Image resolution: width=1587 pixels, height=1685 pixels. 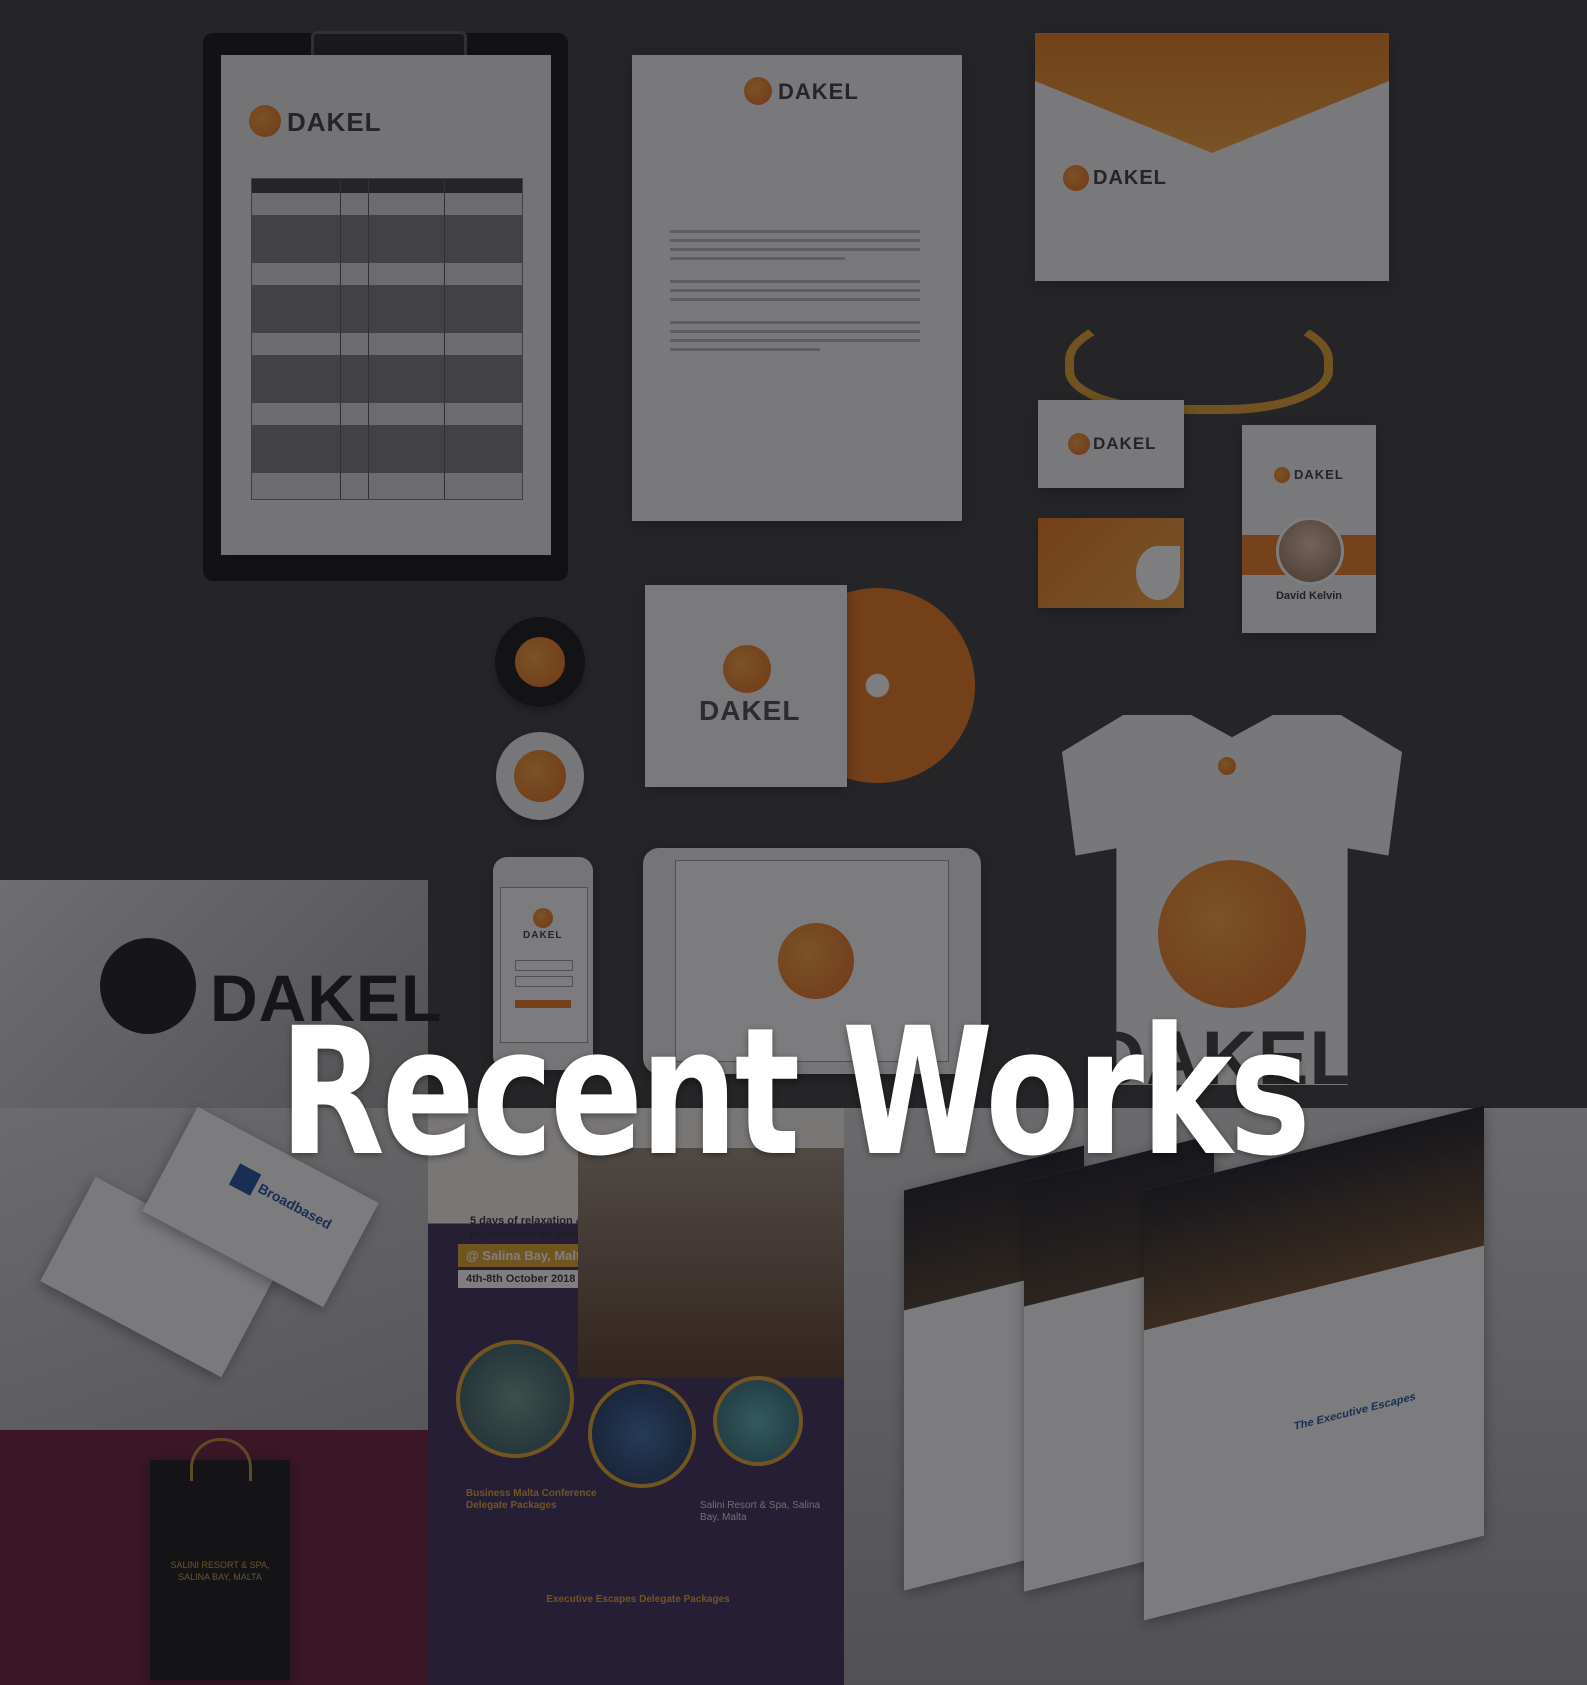 What do you see at coordinates (1199, 360) in the screenshot?
I see `lanyard` at bounding box center [1199, 360].